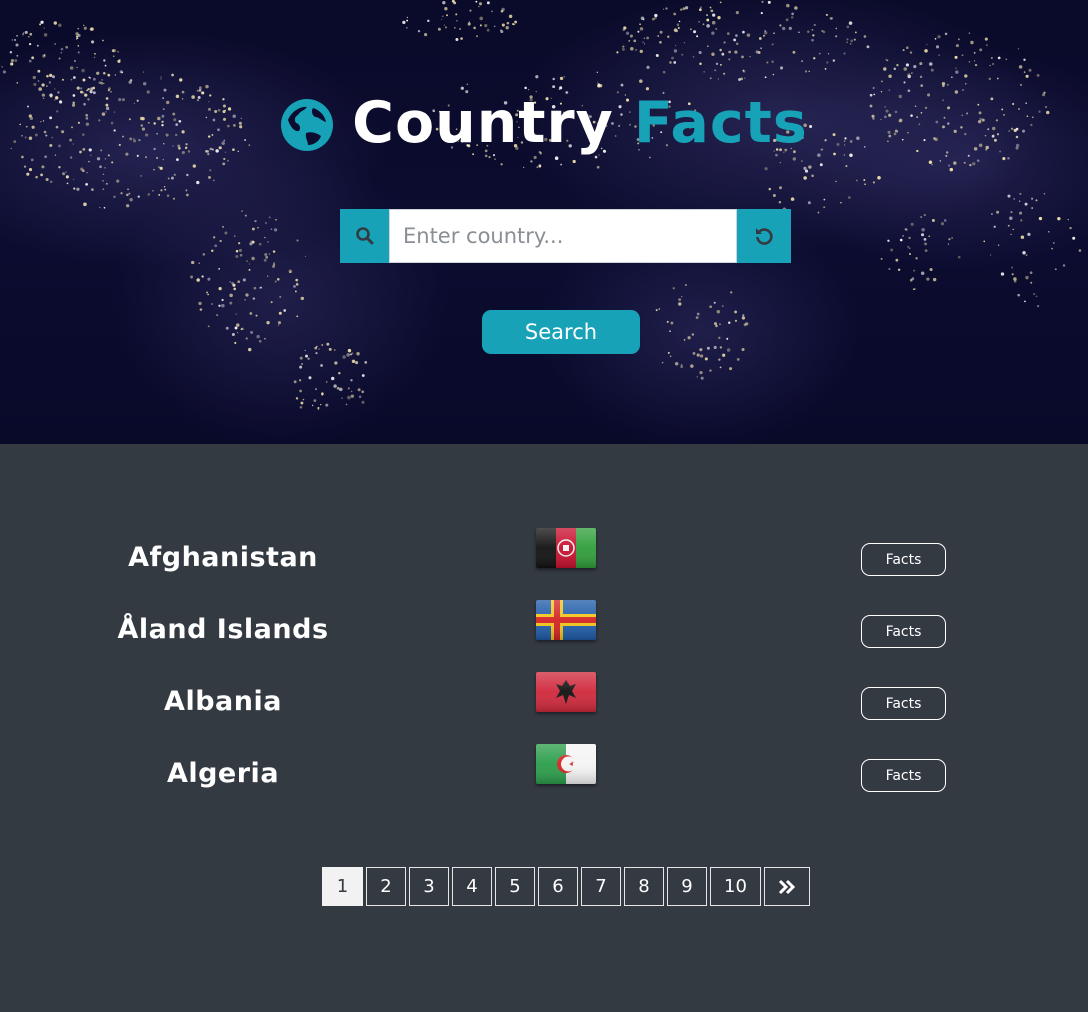 The image size is (1088, 1012). Describe the element at coordinates (223, 557) in the screenshot. I see `country-name: Afghanistan` at that location.